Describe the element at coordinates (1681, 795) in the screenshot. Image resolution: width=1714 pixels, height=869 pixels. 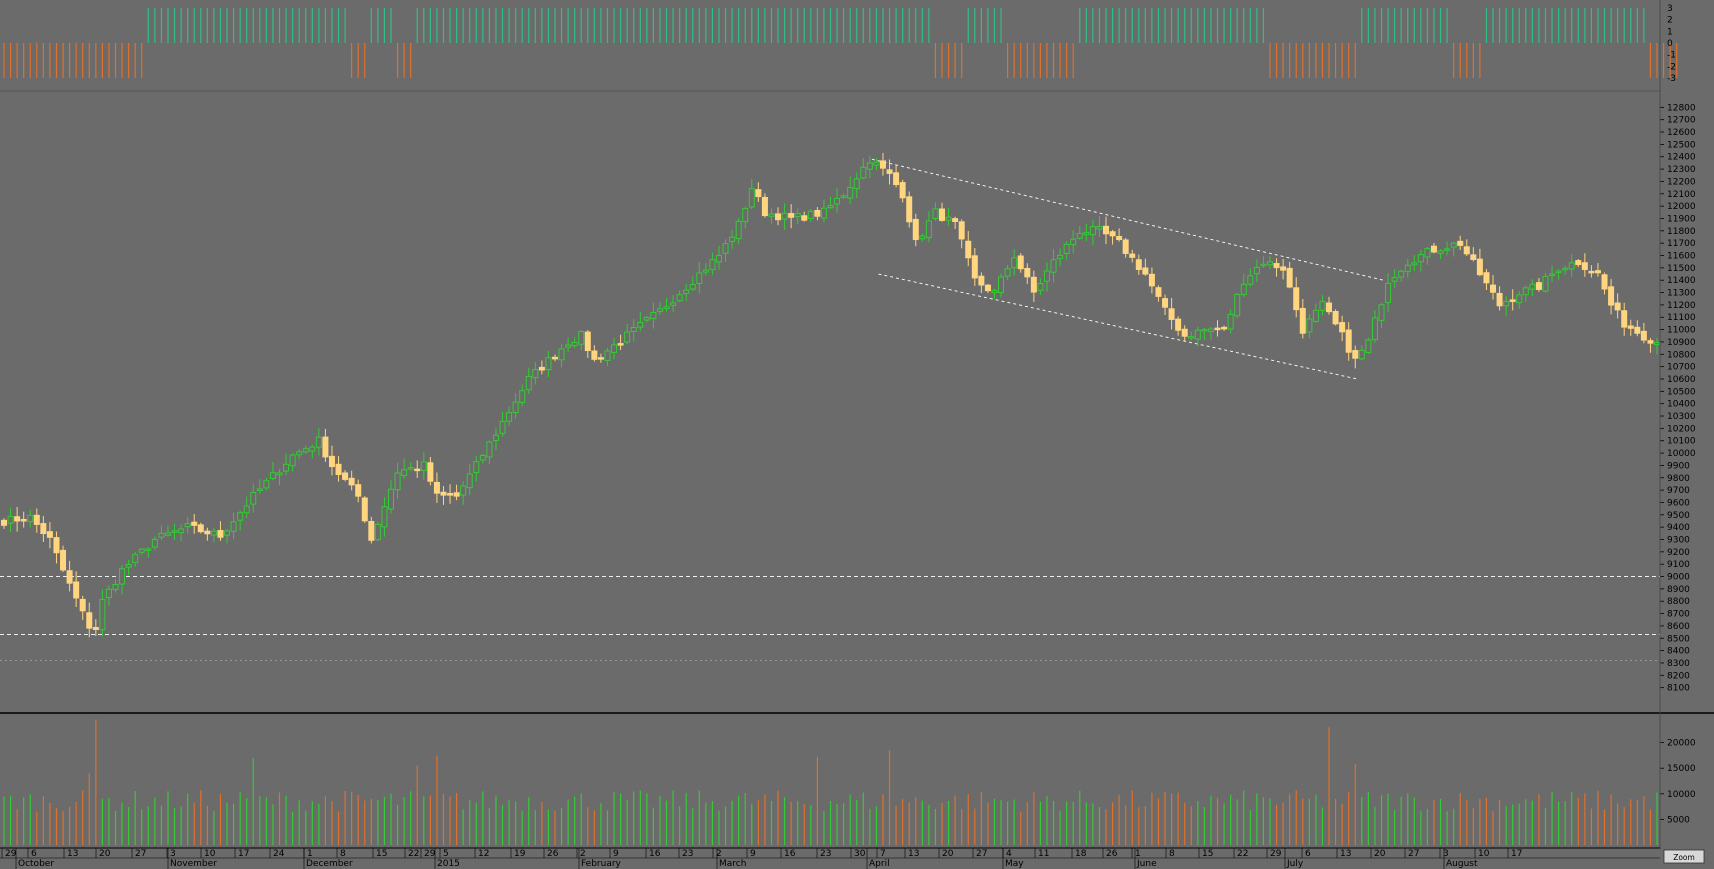
I see `volume-tick-label: 10000` at that location.